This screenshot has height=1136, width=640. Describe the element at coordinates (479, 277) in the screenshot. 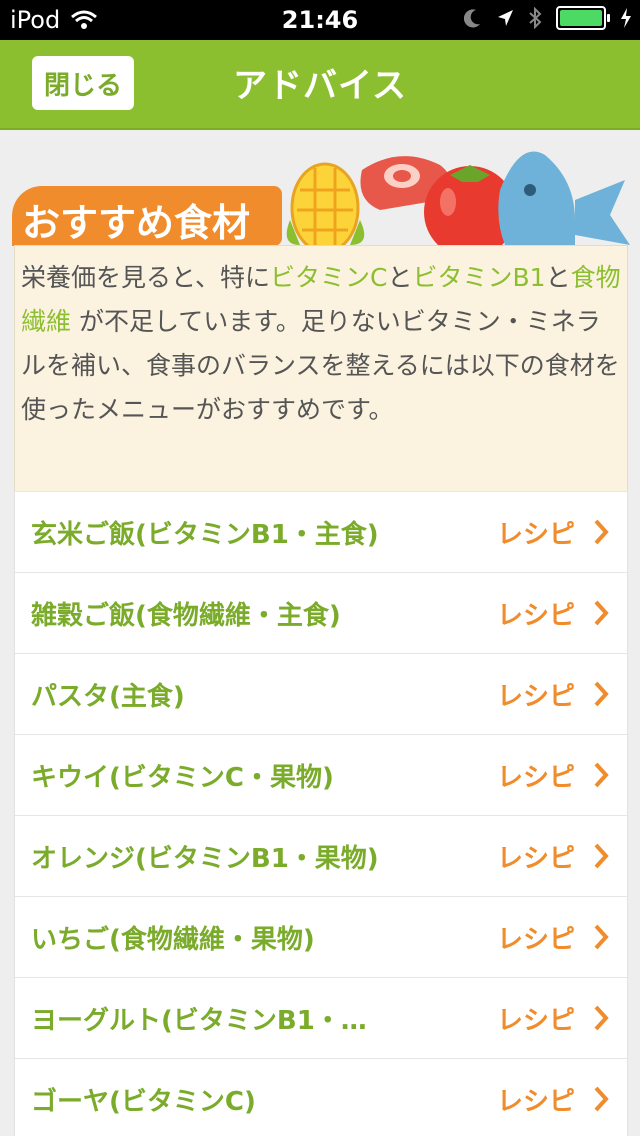

I see `keyword-vitamin-b1: ビタミンB1` at that location.